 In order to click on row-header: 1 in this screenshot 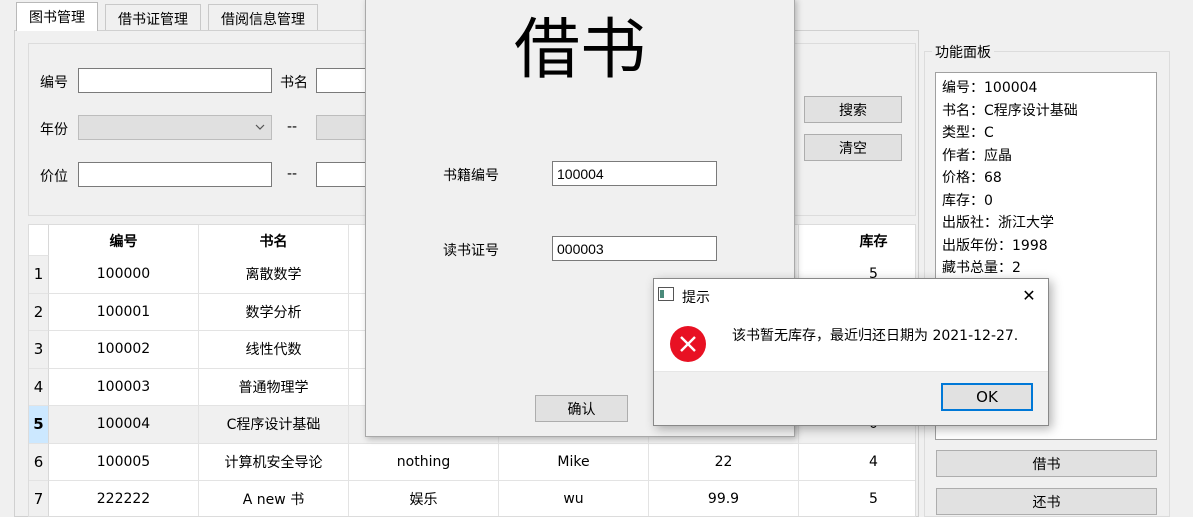, I will do `click(39, 275)`.